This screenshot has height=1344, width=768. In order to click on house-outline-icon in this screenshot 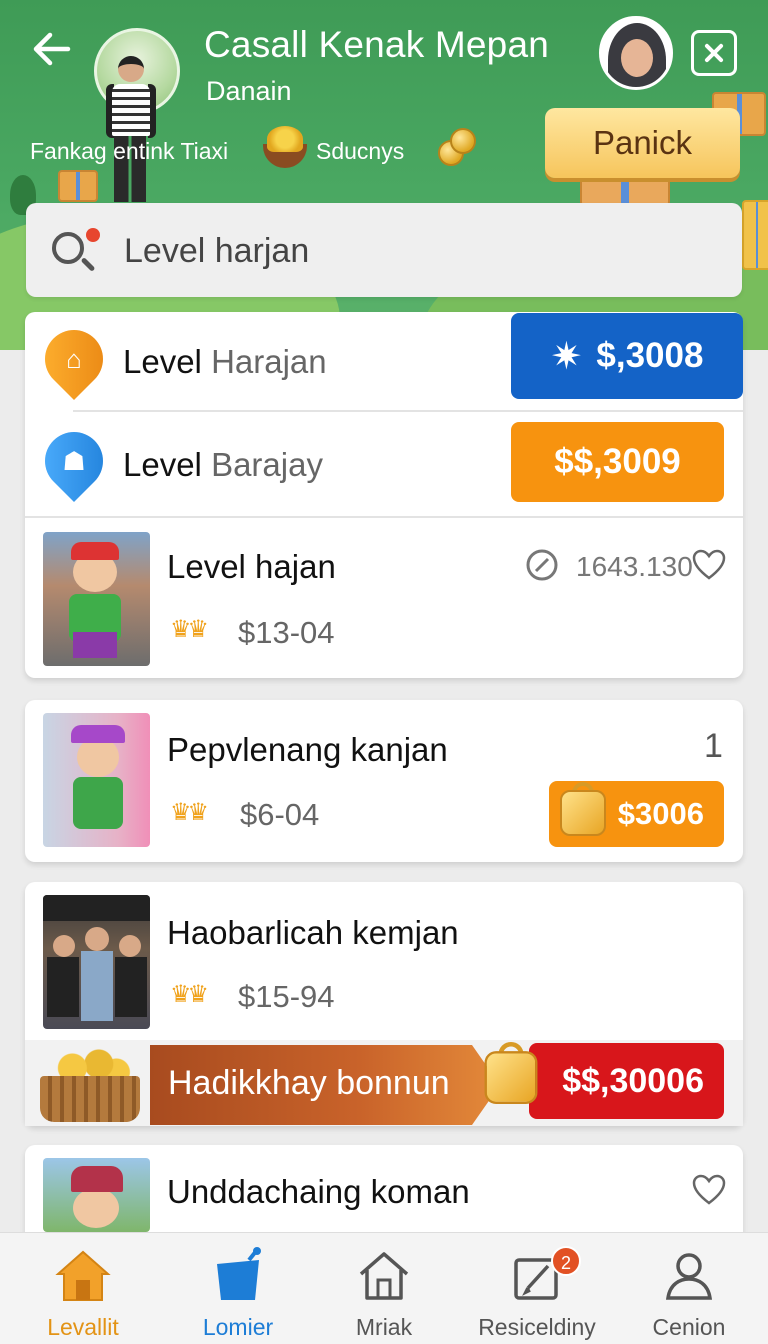, I will do `click(384, 1276)`.